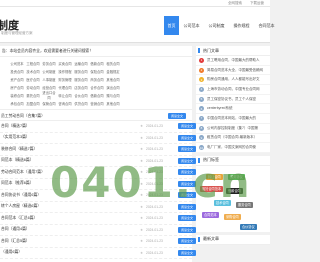 This screenshot has width=320, height=262. What do you see at coordinates (19, 218) in the screenshot?
I see `list-item-title: 合同范本（汇总6篇）` at bounding box center [19, 218].